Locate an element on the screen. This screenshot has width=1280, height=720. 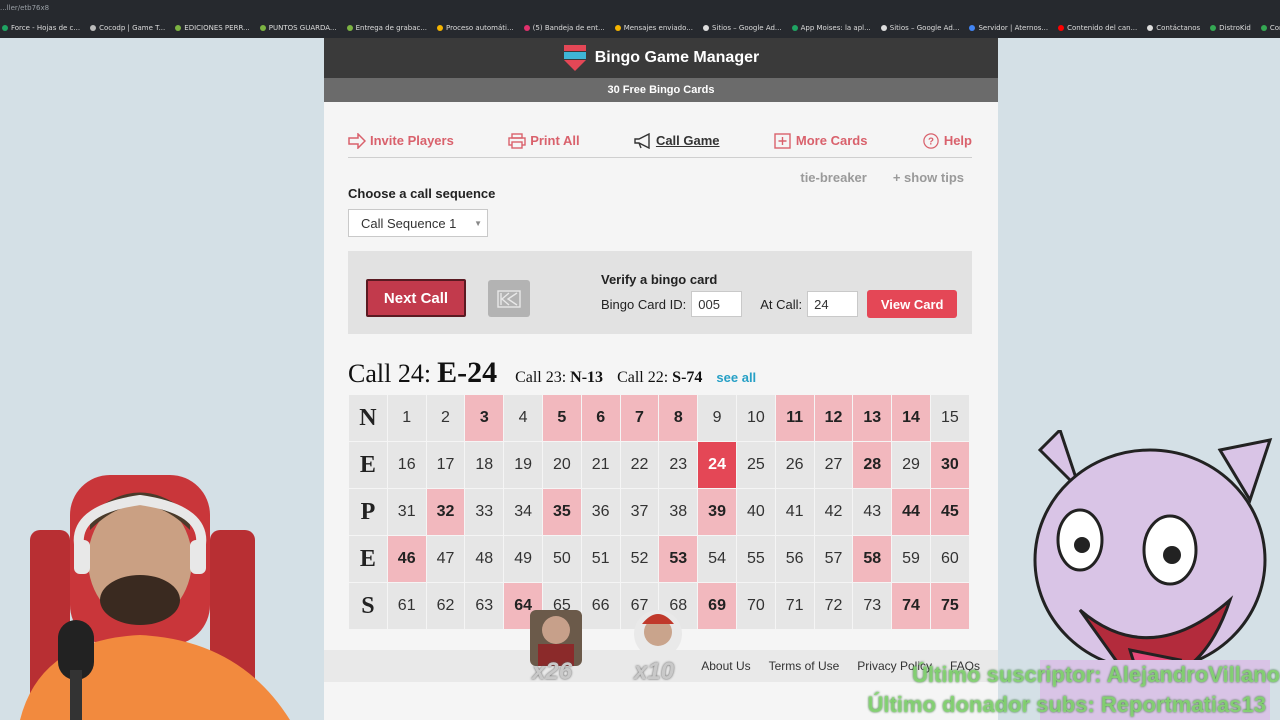
board-number-cell: 29 is located at coordinates (911, 465).